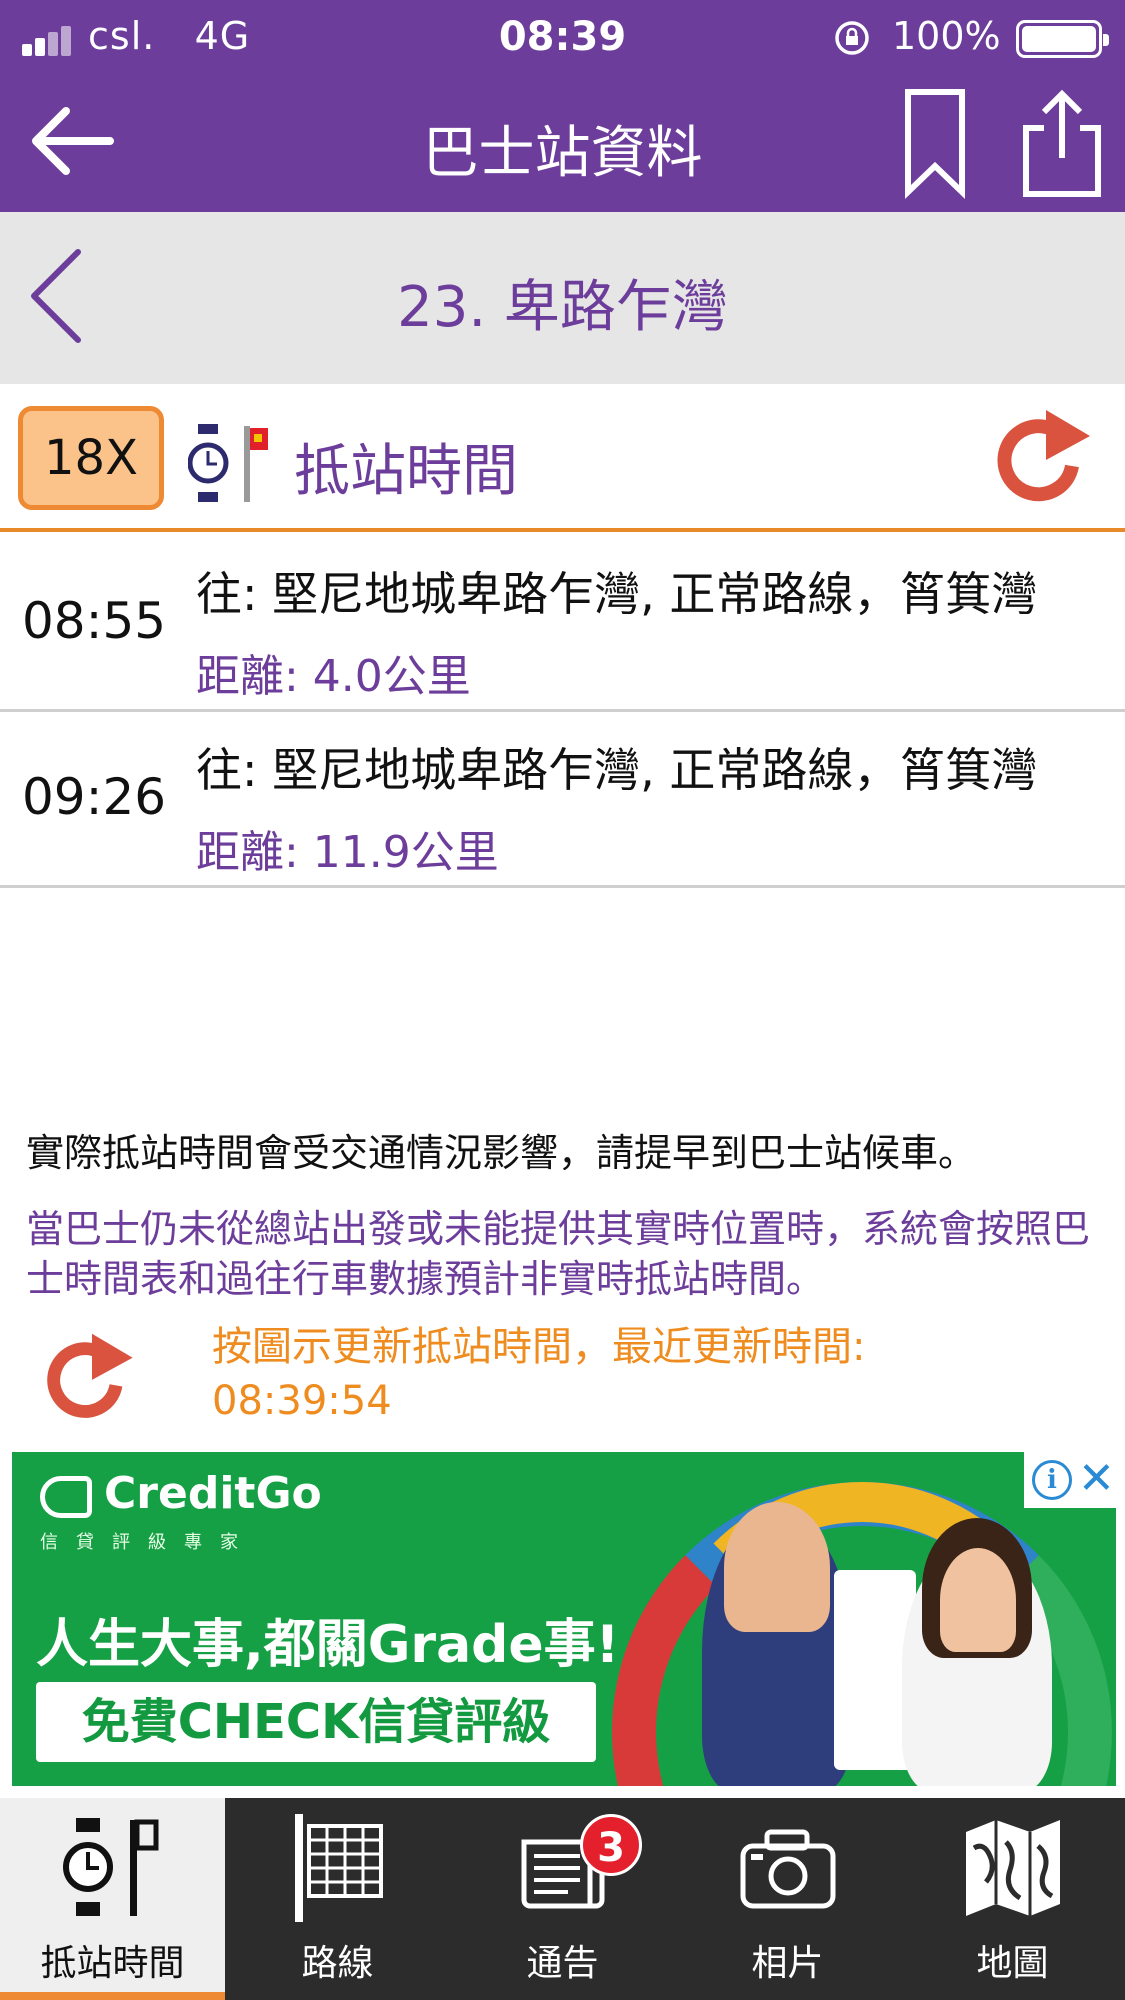 The height and width of the screenshot is (2000, 1125). Describe the element at coordinates (316, 1722) in the screenshot. I see `ad-cta: 免費CHECK信貸評級` at that location.